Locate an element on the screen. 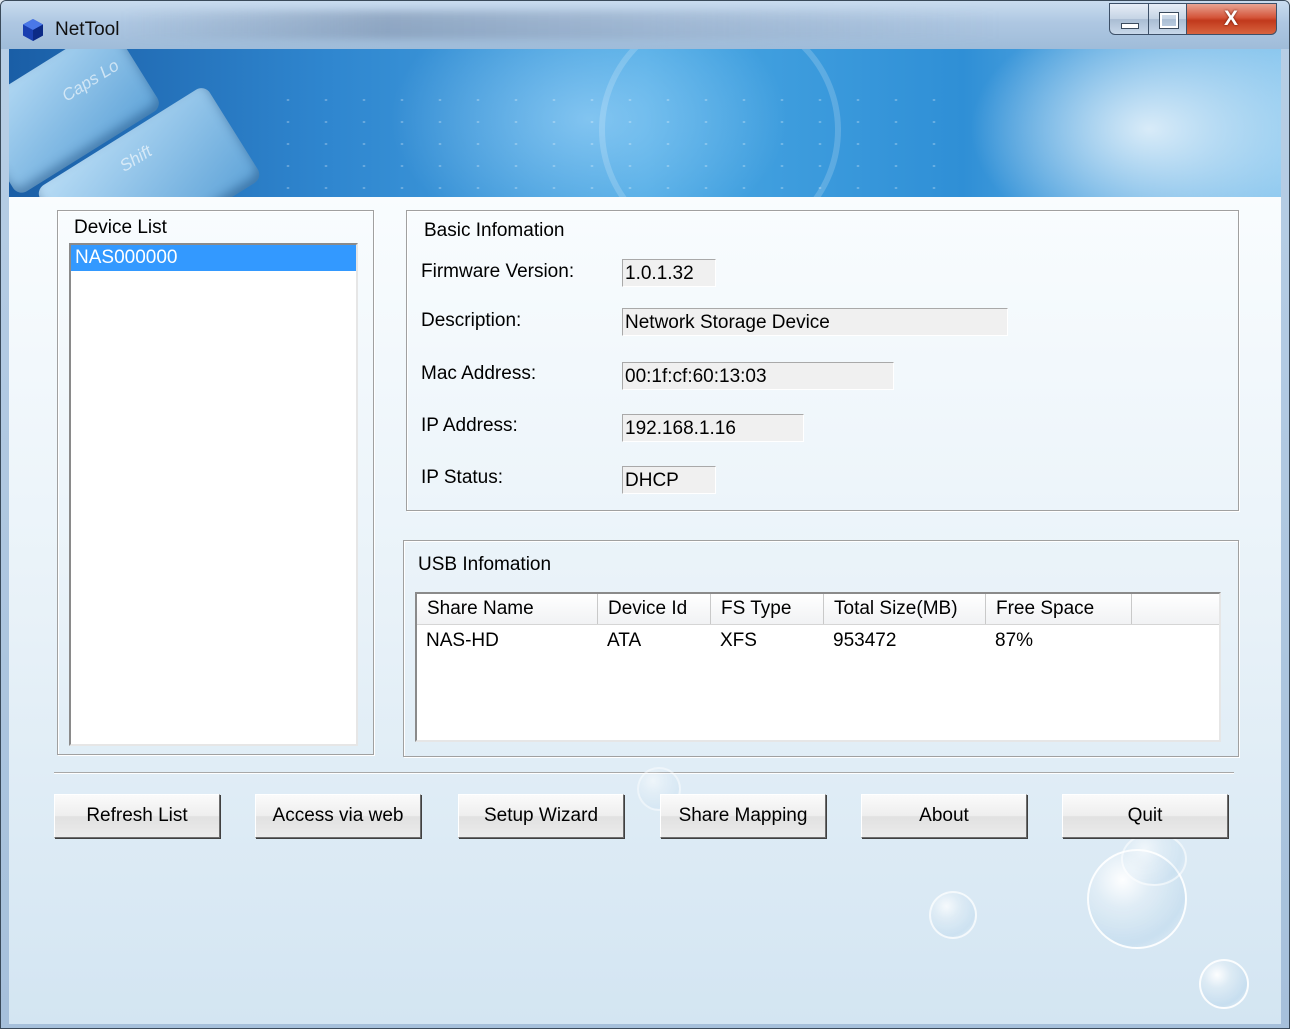  close-button: X is located at coordinates (1232, 19).